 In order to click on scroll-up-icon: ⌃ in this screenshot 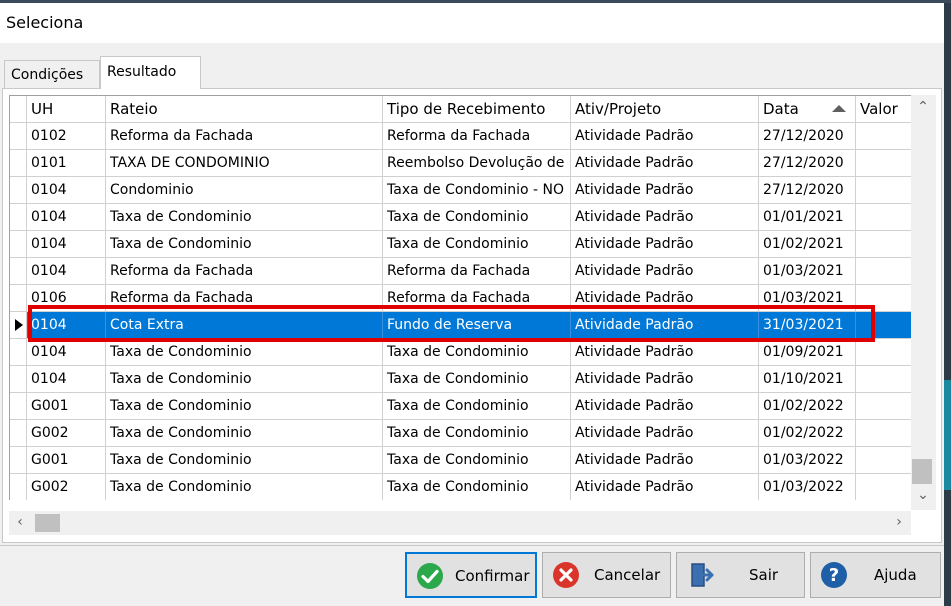, I will do `click(923, 107)`.